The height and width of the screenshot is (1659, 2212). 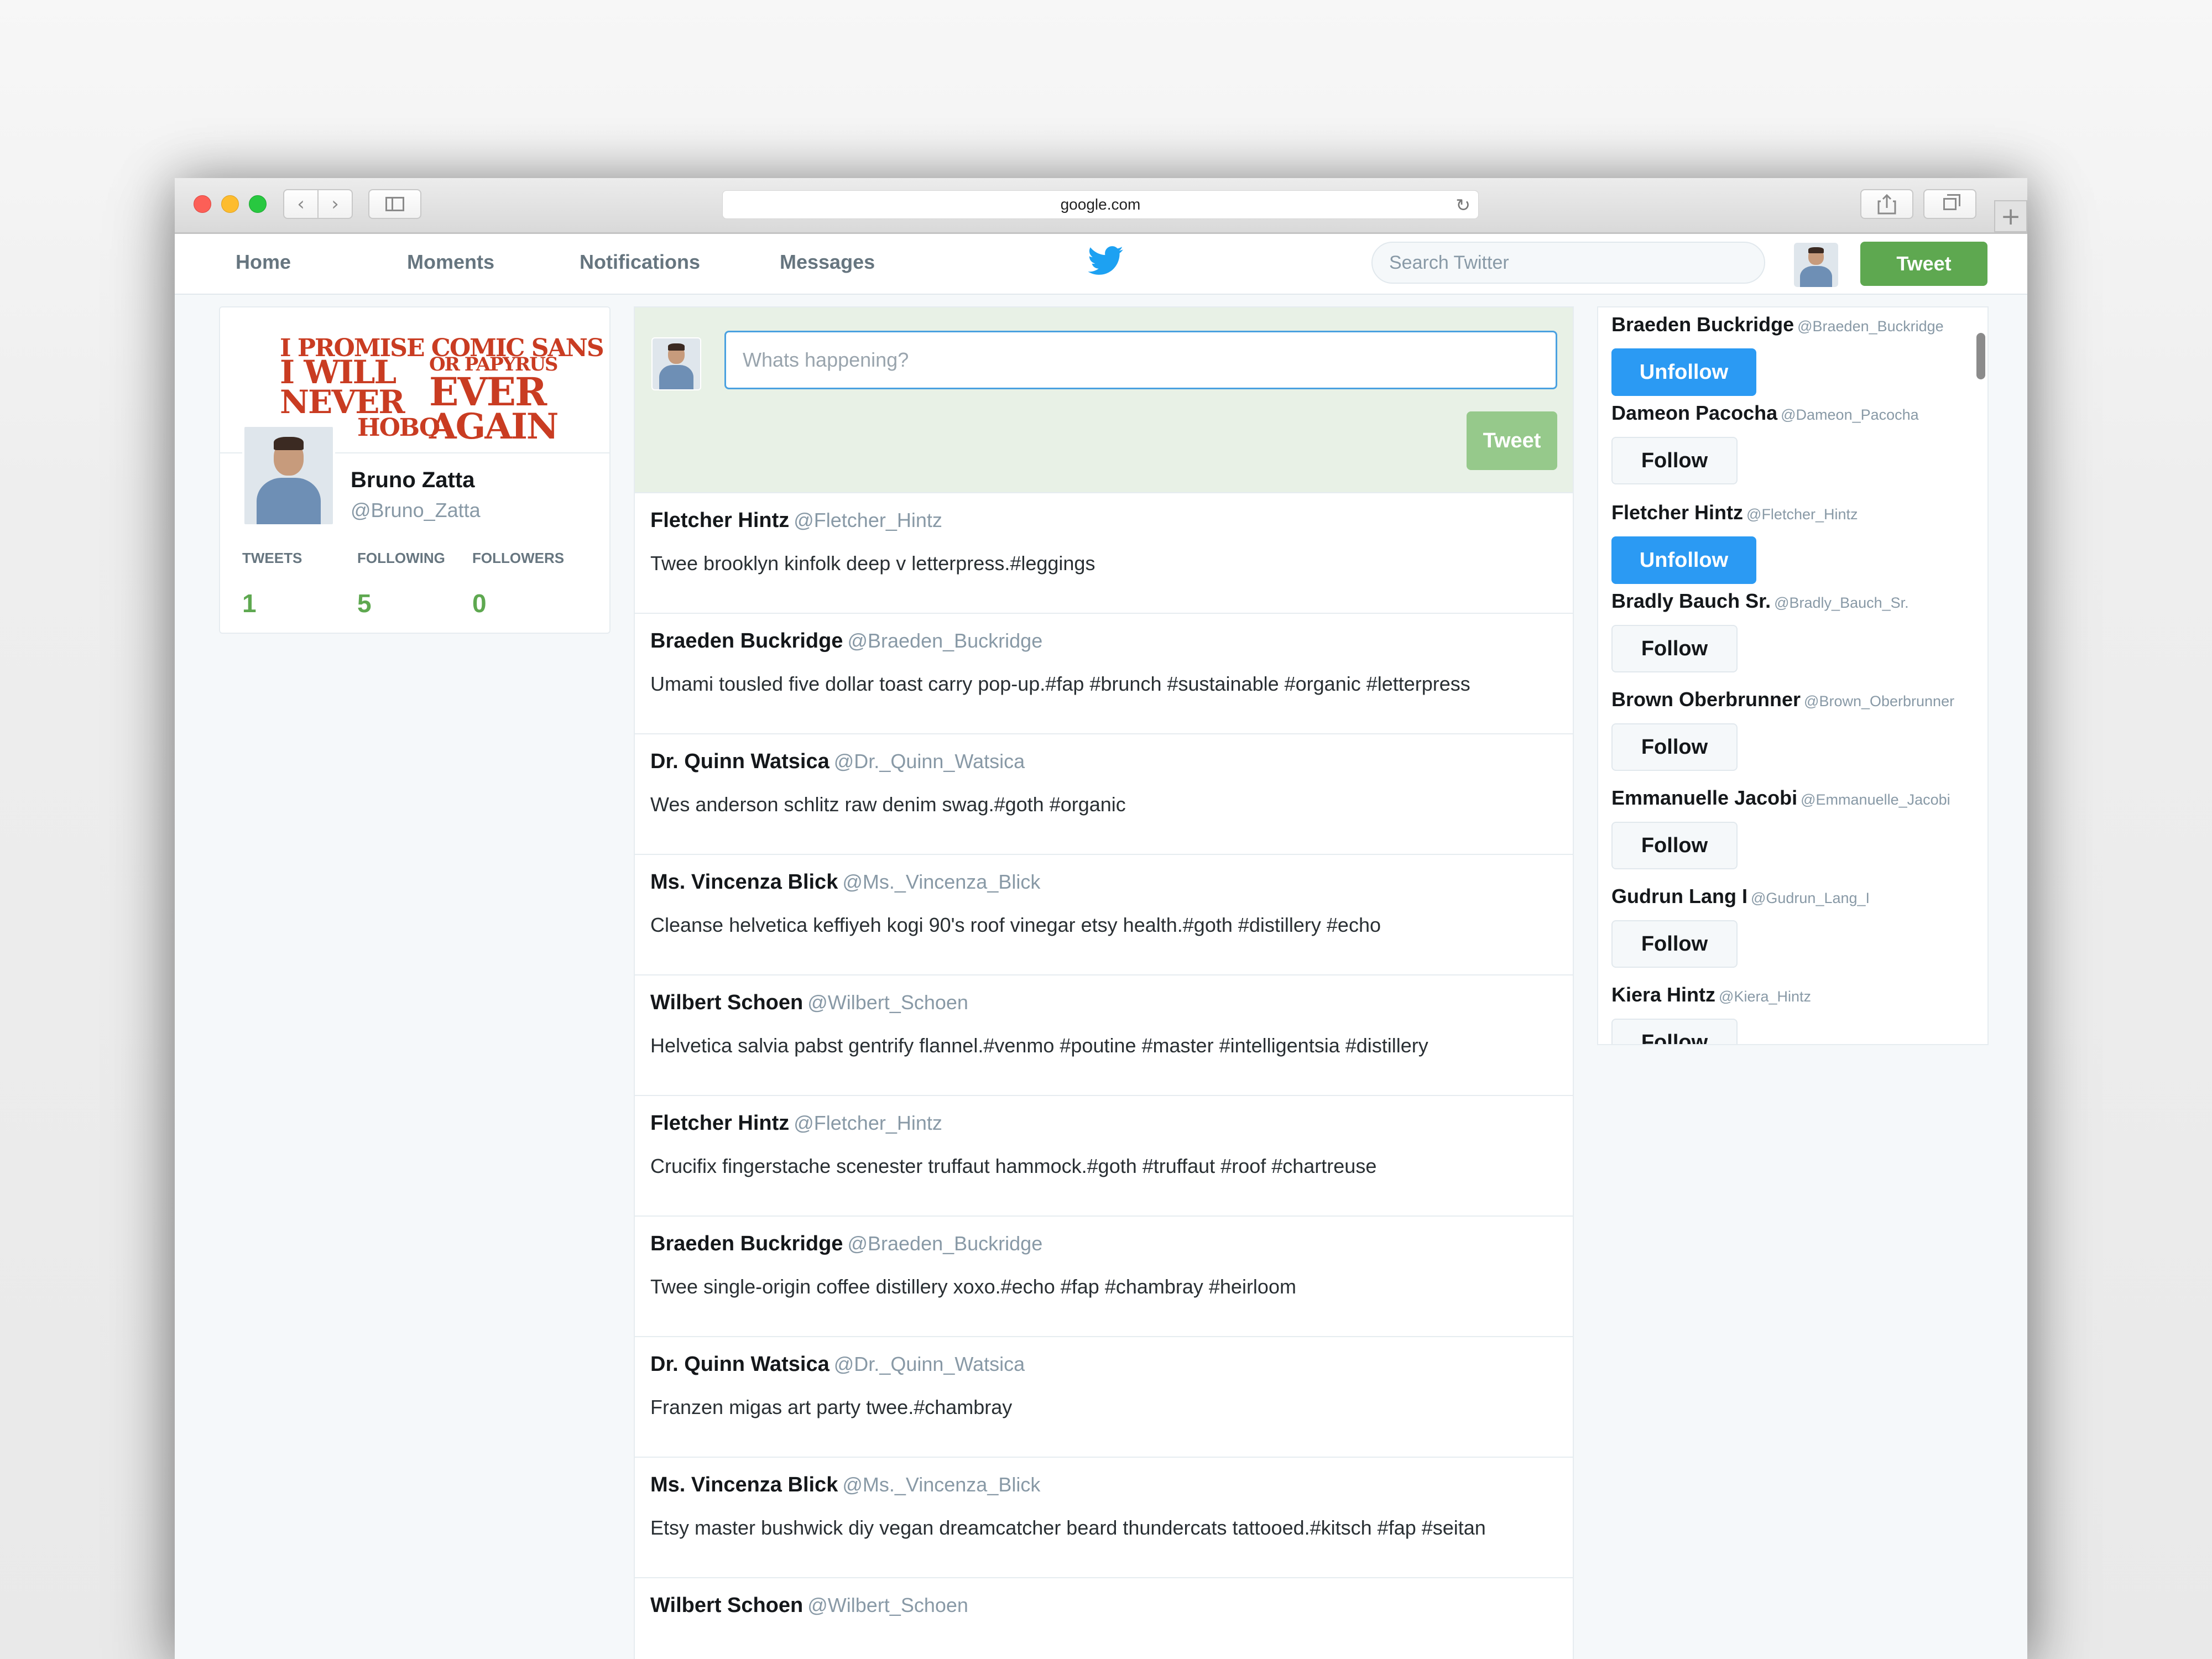 I want to click on search-input, so click(x=1568, y=263).